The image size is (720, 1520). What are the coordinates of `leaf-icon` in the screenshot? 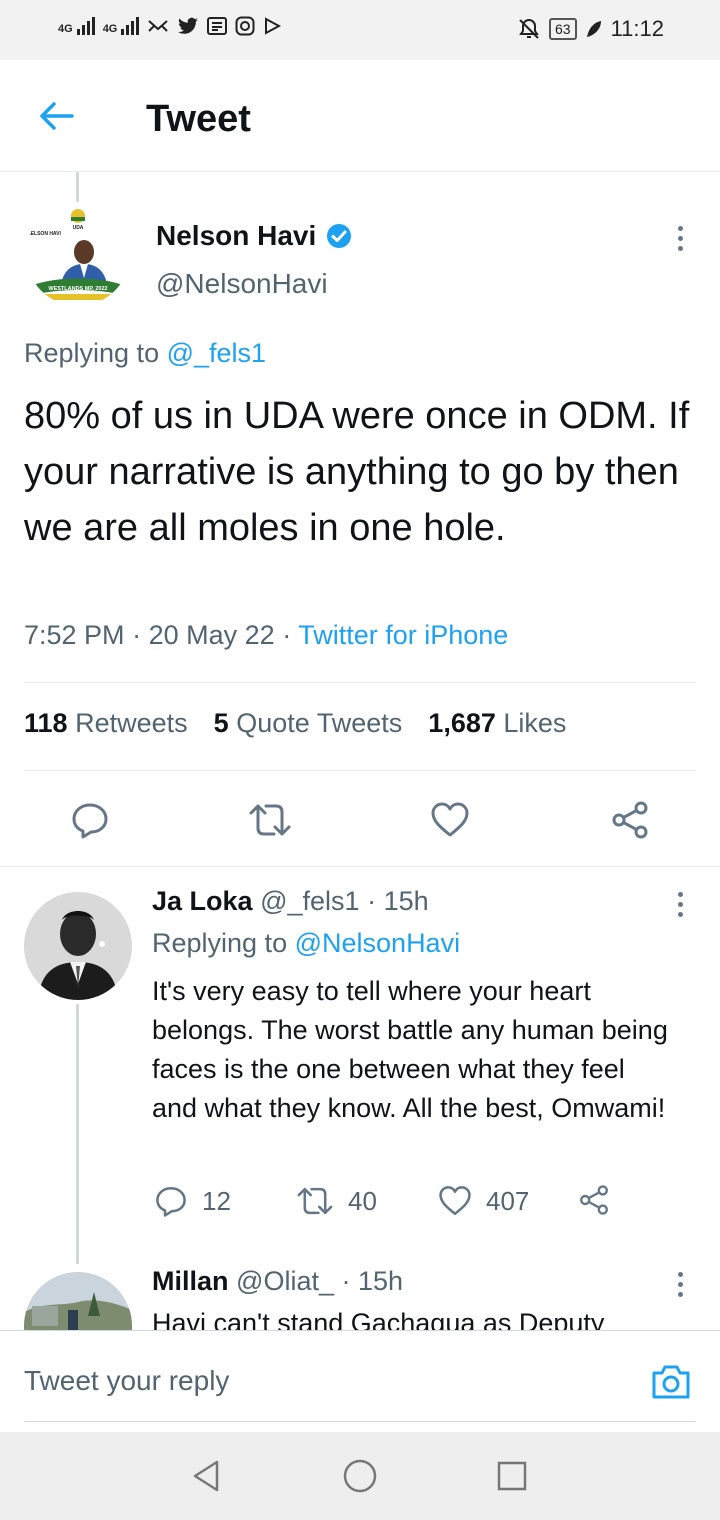 It's located at (593, 29).